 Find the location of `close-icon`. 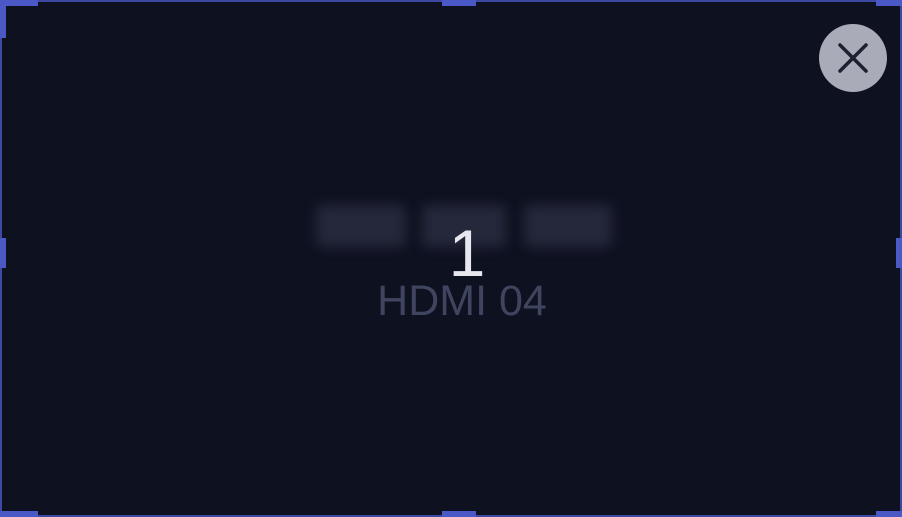

close-icon is located at coordinates (853, 58).